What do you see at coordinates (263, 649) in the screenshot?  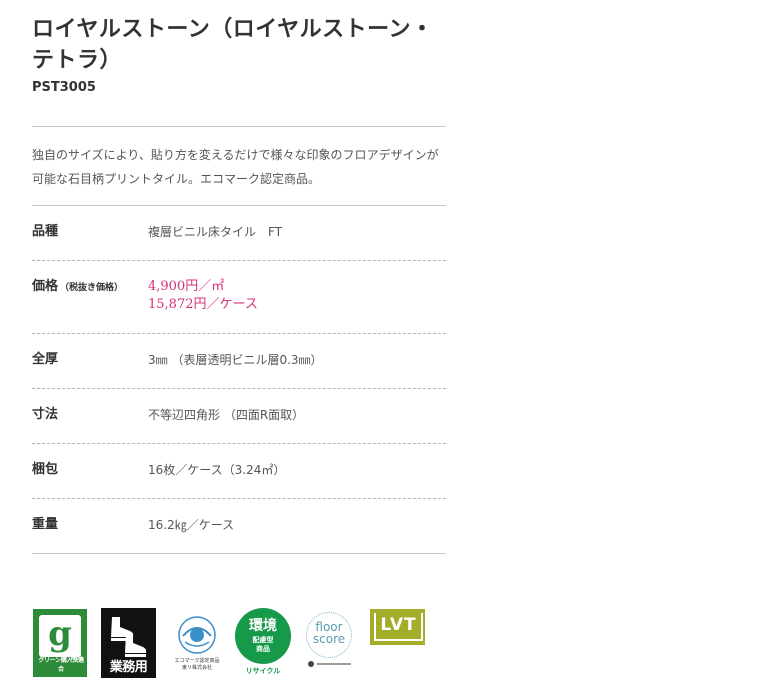 I see `environment-small-line: 商品` at bounding box center [263, 649].